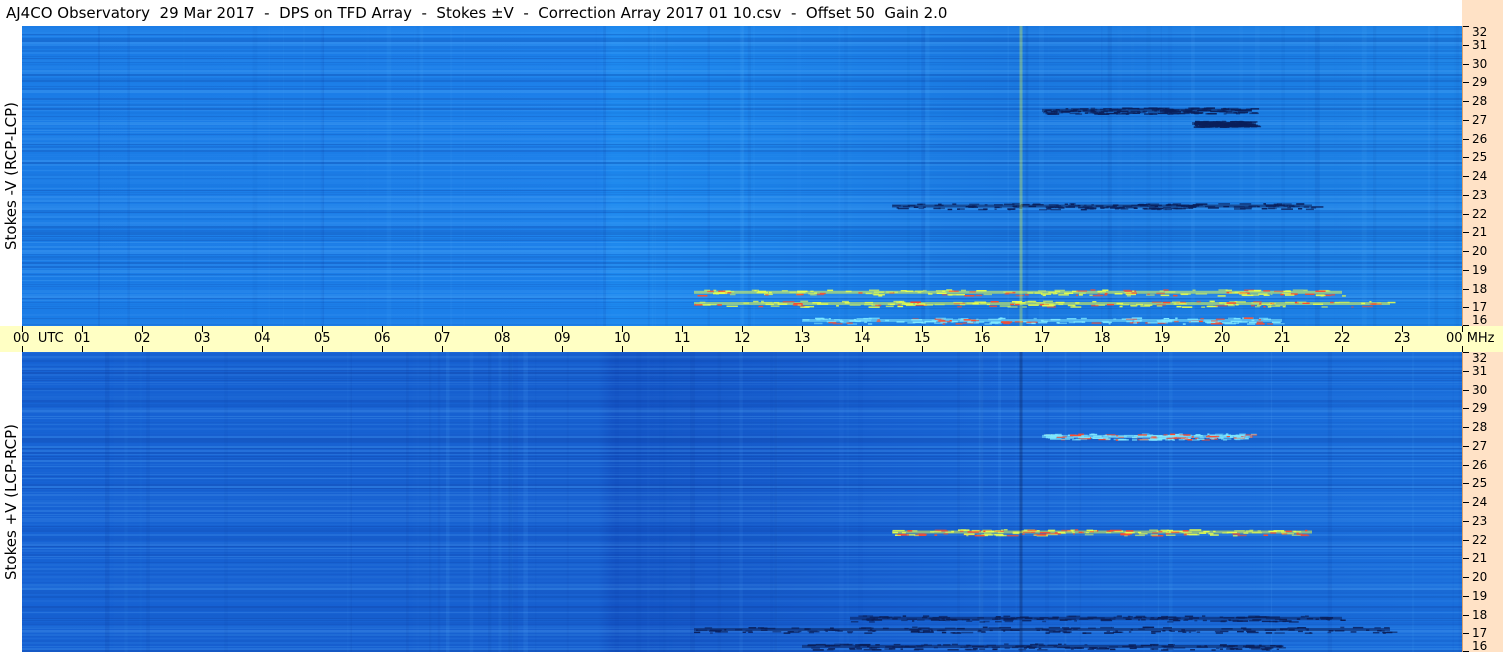  What do you see at coordinates (562, 338) in the screenshot?
I see `time-tick-label: 09` at bounding box center [562, 338].